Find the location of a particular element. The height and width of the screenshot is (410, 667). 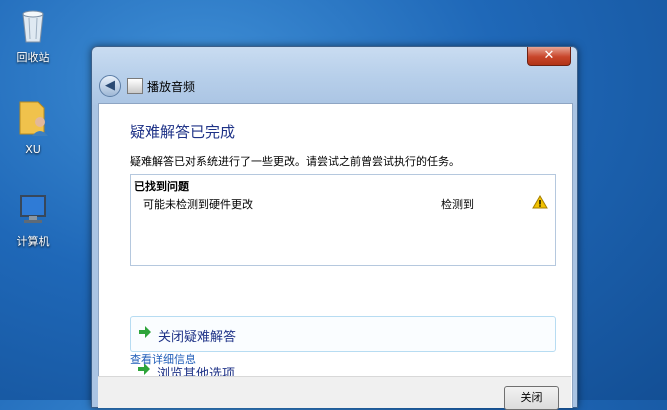

back-arrow-icon: ◀ is located at coordinates (110, 85).